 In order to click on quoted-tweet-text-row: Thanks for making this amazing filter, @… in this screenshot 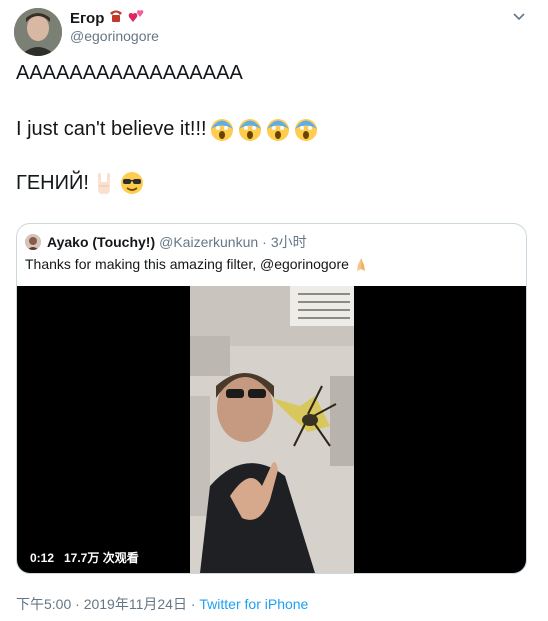, I will do `click(197, 264)`.